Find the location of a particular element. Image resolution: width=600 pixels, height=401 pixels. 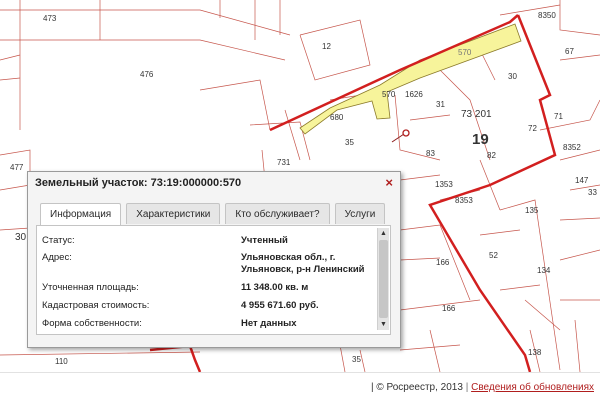

parcel-label: 110 is located at coordinates (61, 361).